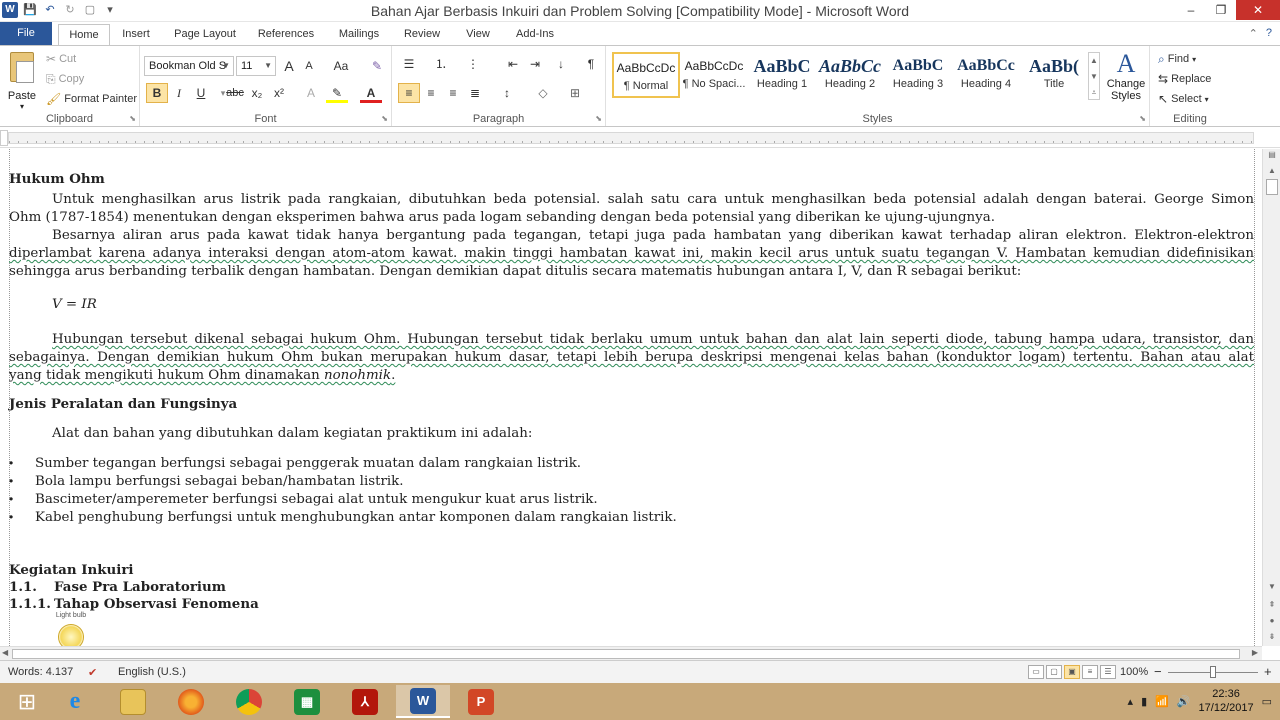 The height and width of the screenshot is (720, 1280). I want to click on paste-button: Paste ▾, so click(22, 81).